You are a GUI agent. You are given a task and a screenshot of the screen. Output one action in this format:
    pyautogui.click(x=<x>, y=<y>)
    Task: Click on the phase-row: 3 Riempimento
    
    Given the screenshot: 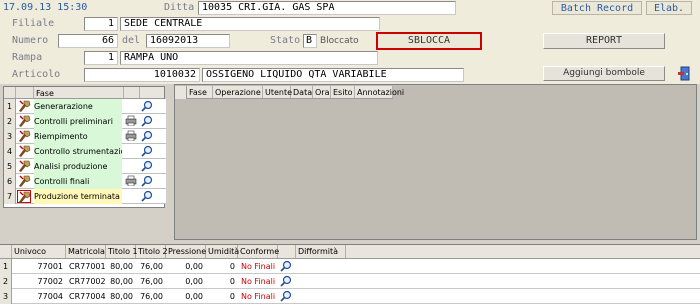 What is the action you would take?
    pyautogui.click(x=85, y=136)
    